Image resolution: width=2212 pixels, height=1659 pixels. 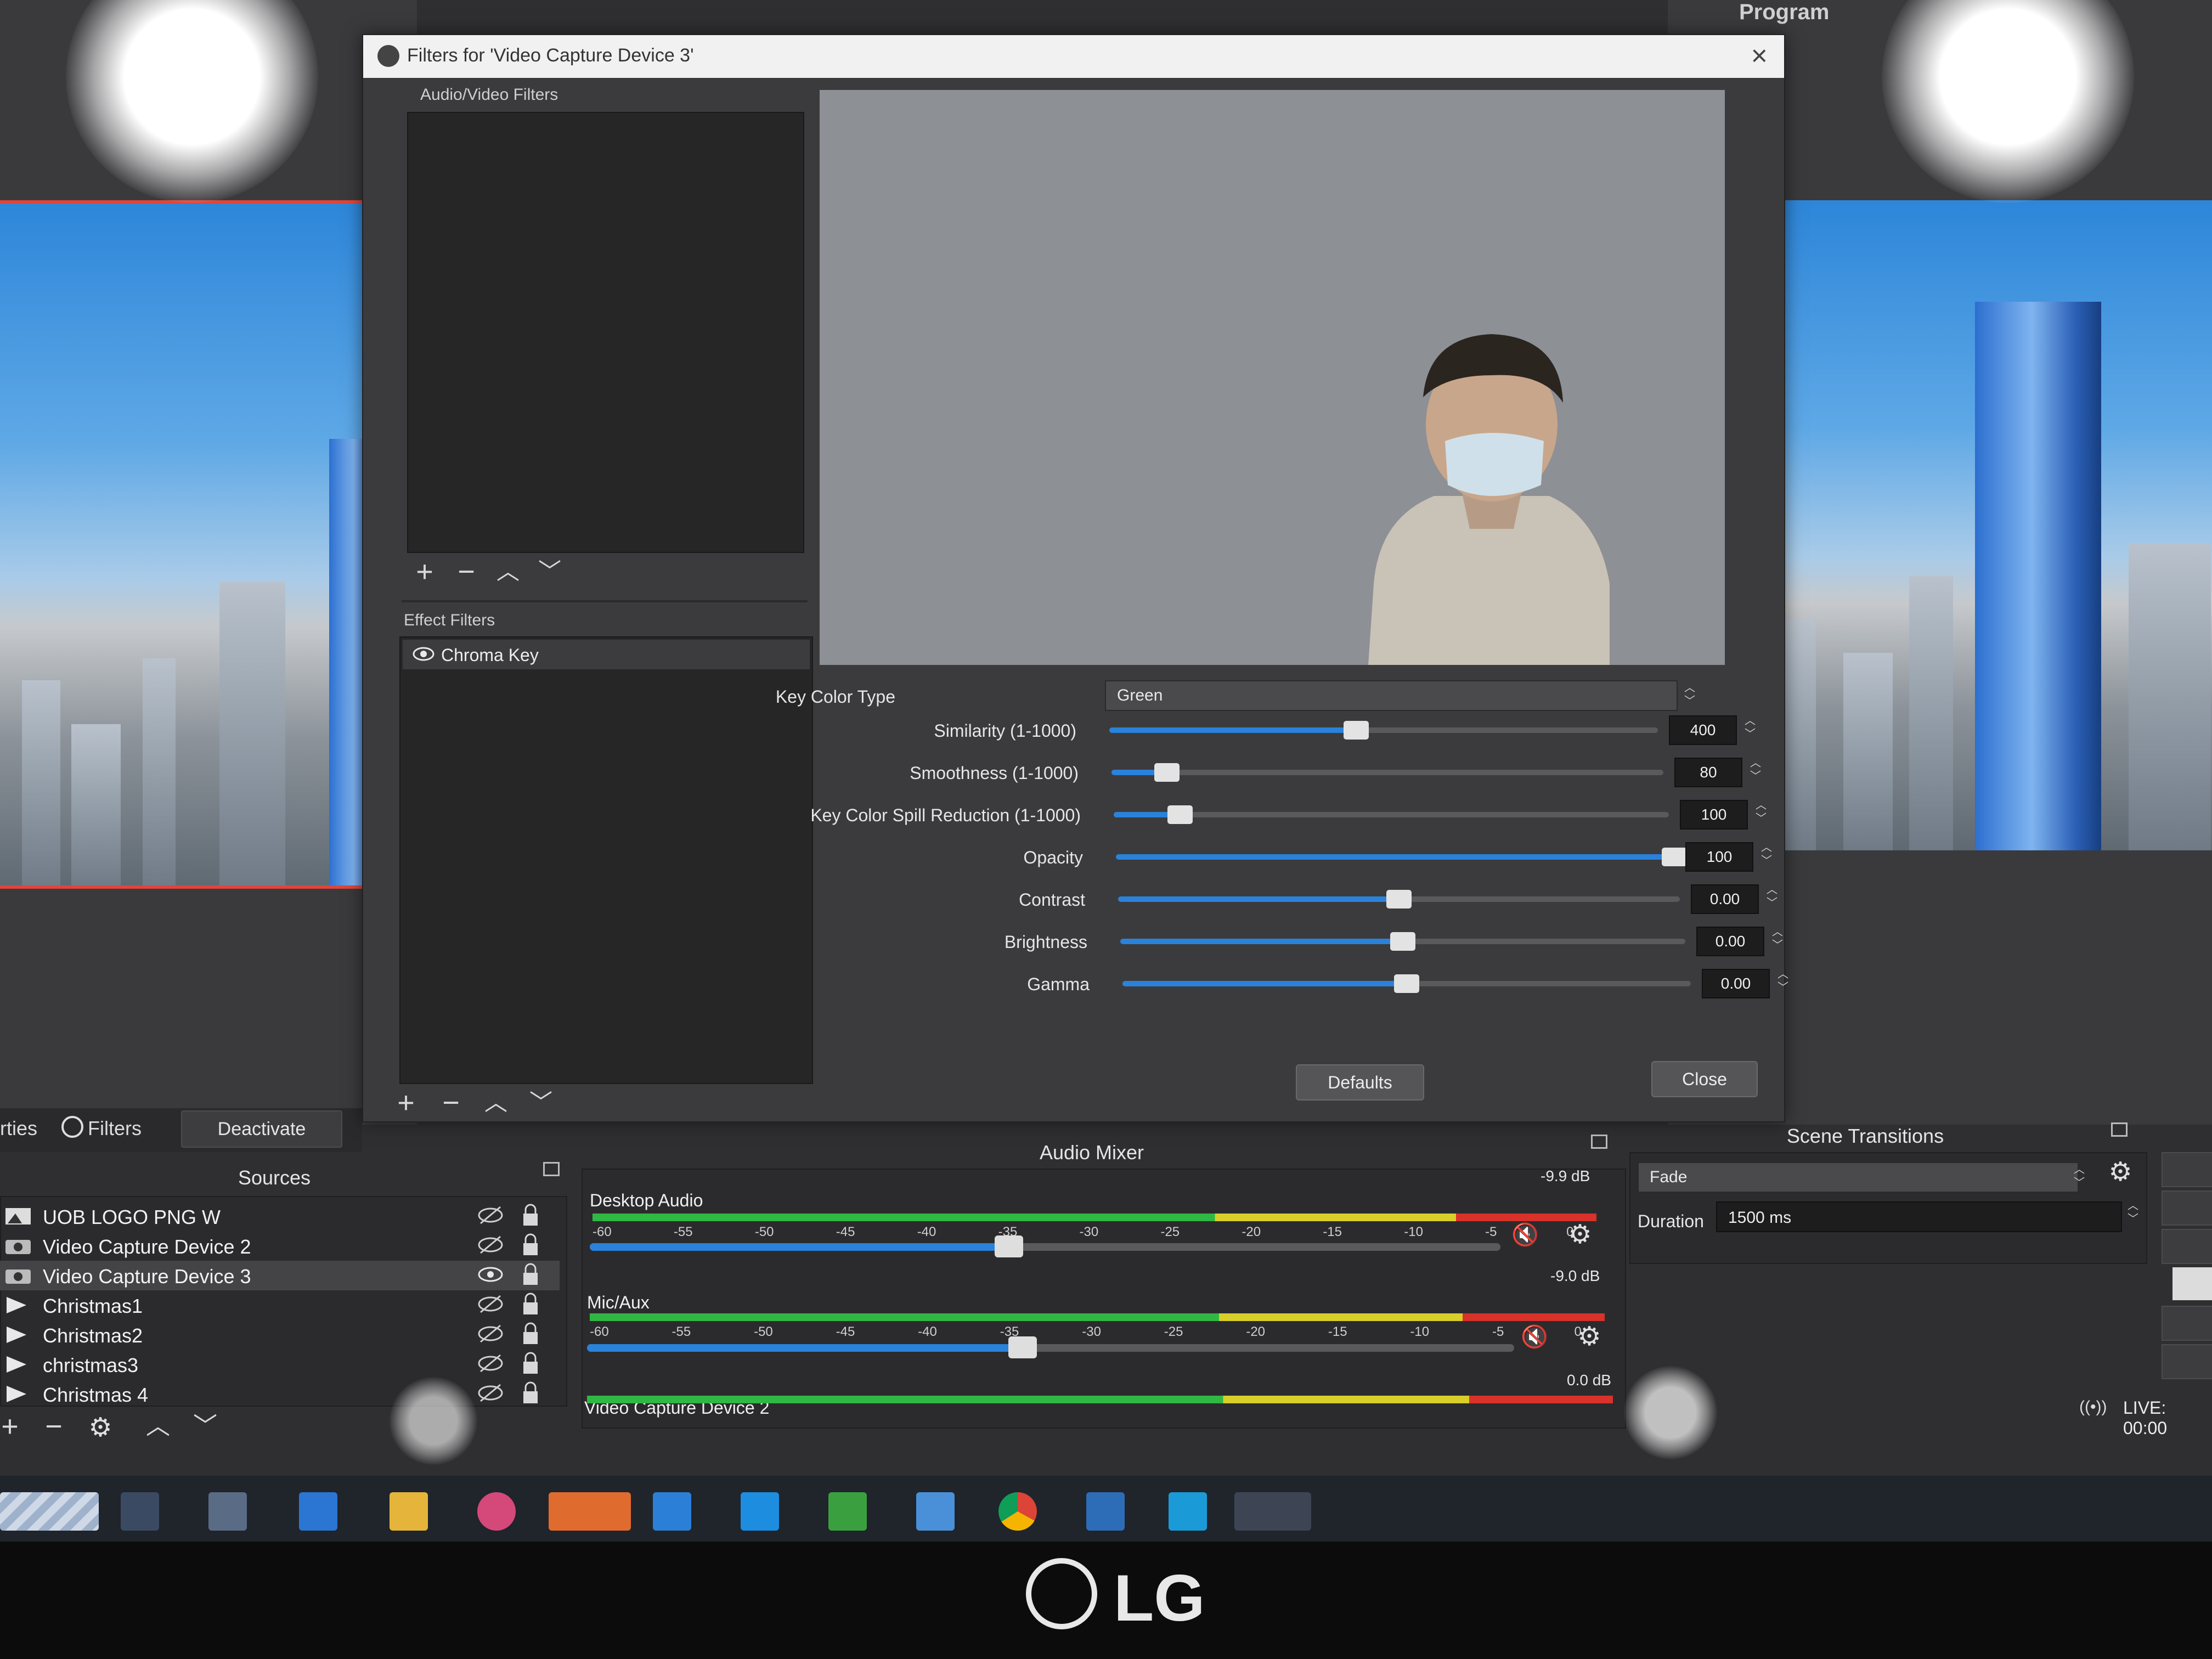 What do you see at coordinates (280, 1305) in the screenshot?
I see `source-item: Christmas1` at bounding box center [280, 1305].